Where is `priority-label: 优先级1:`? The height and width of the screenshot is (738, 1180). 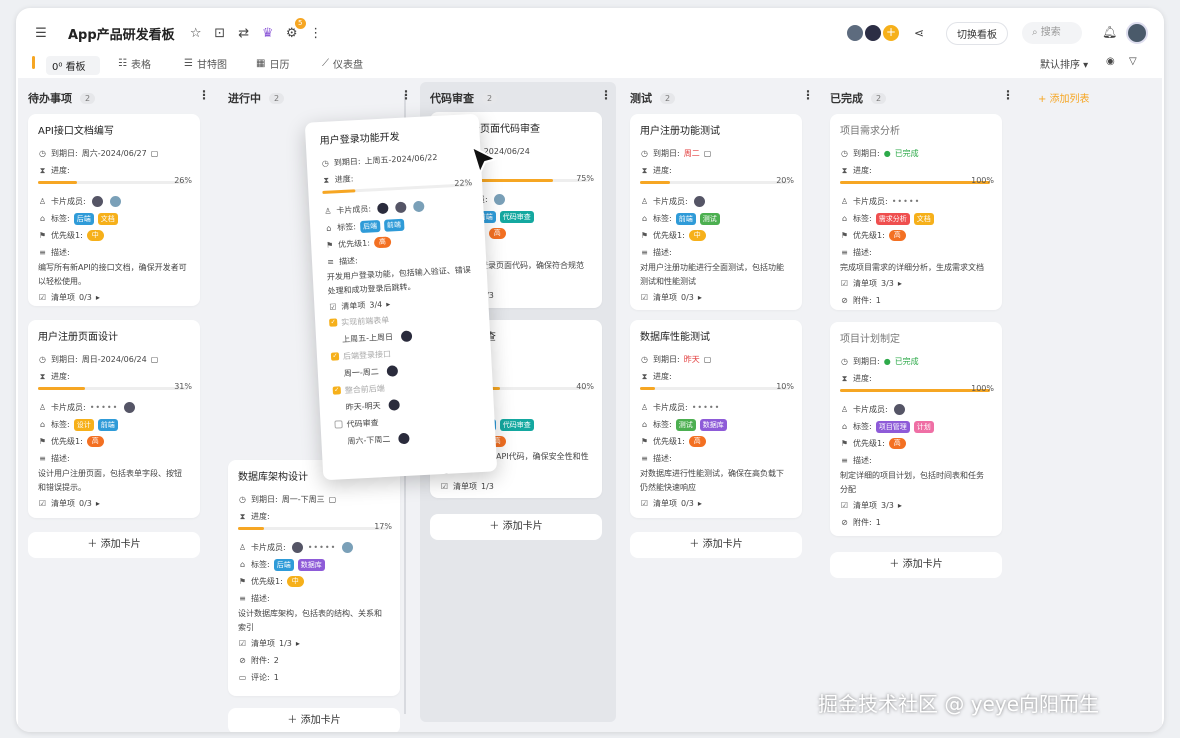 priority-label: 优先级1: is located at coordinates (669, 235).